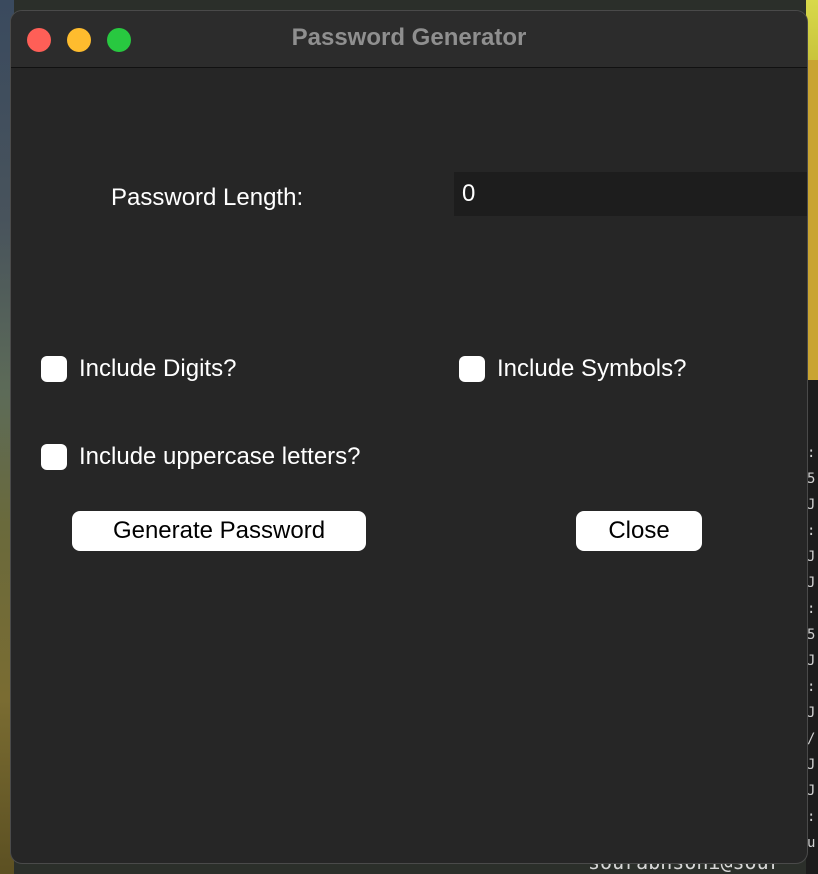  I want to click on title-bar: Password Generator, so click(409, 39).